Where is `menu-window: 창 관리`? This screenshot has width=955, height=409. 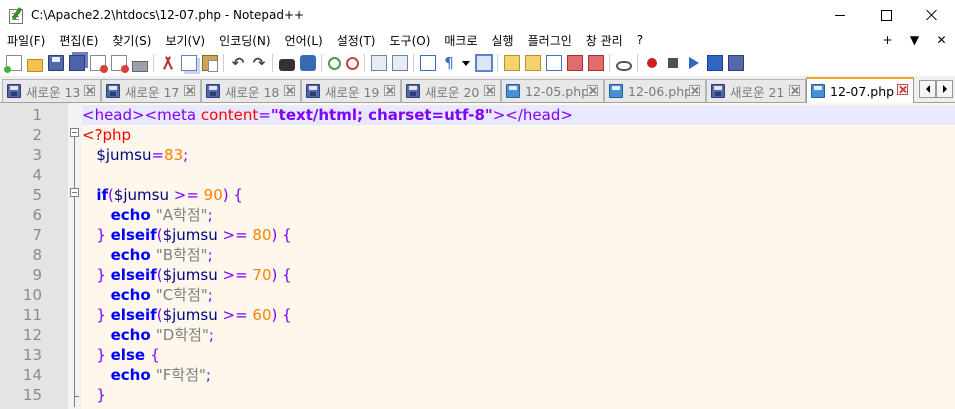
menu-window: 창 관리 is located at coordinates (604, 40).